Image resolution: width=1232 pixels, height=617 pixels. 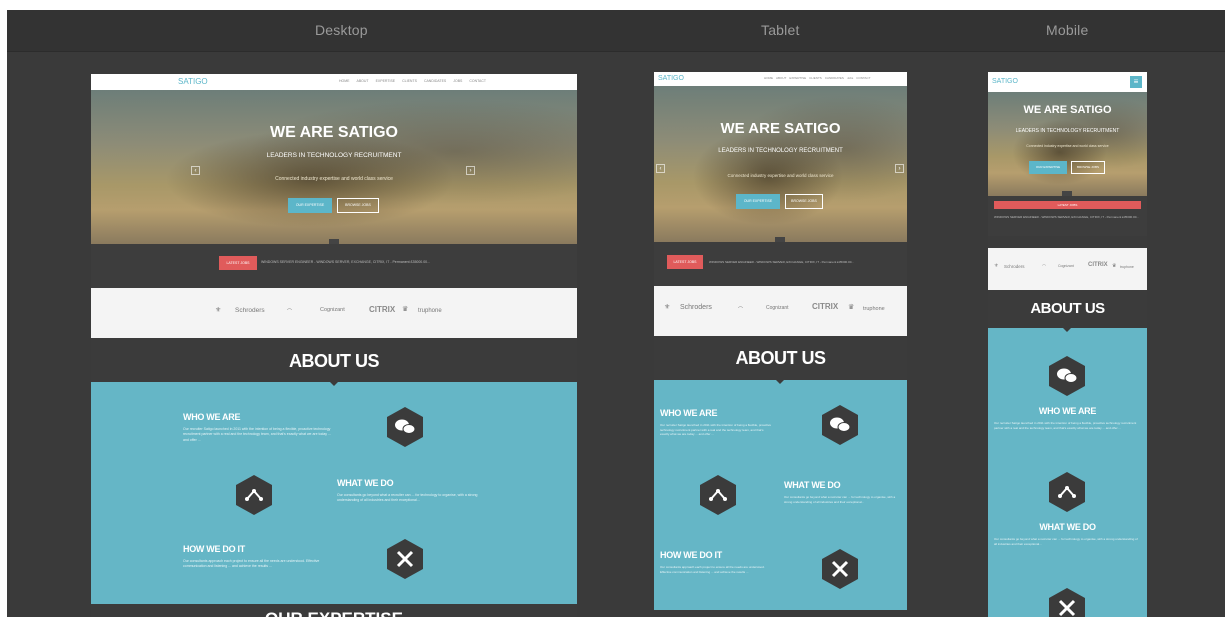 What do you see at coordinates (1067, 492) in the screenshot?
I see `network-icon-mobile` at bounding box center [1067, 492].